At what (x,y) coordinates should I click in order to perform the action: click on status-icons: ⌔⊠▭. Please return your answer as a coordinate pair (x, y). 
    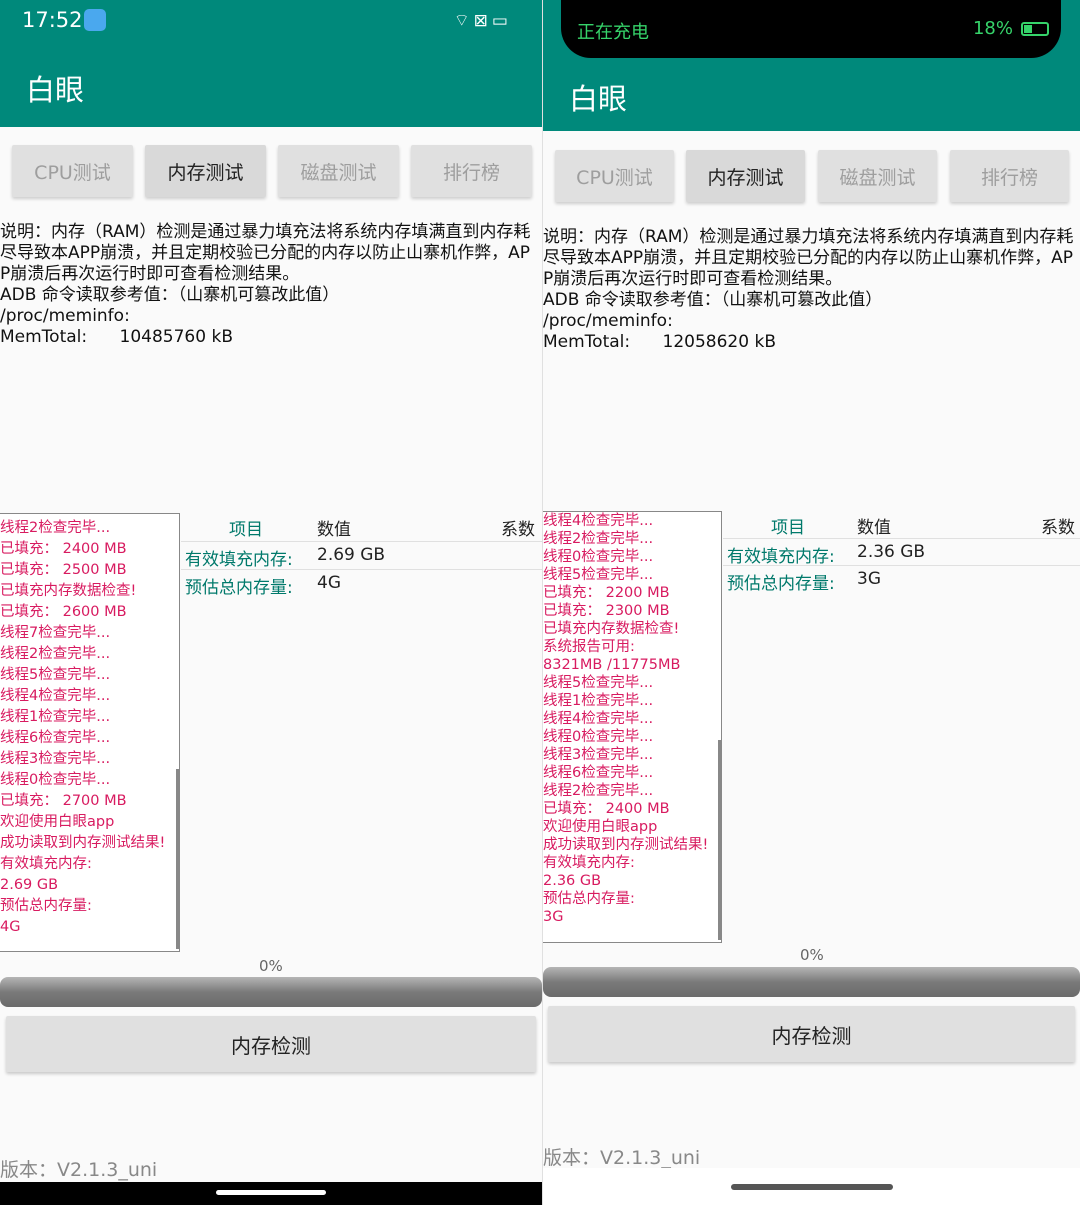
    Looking at the image, I should click on (482, 21).